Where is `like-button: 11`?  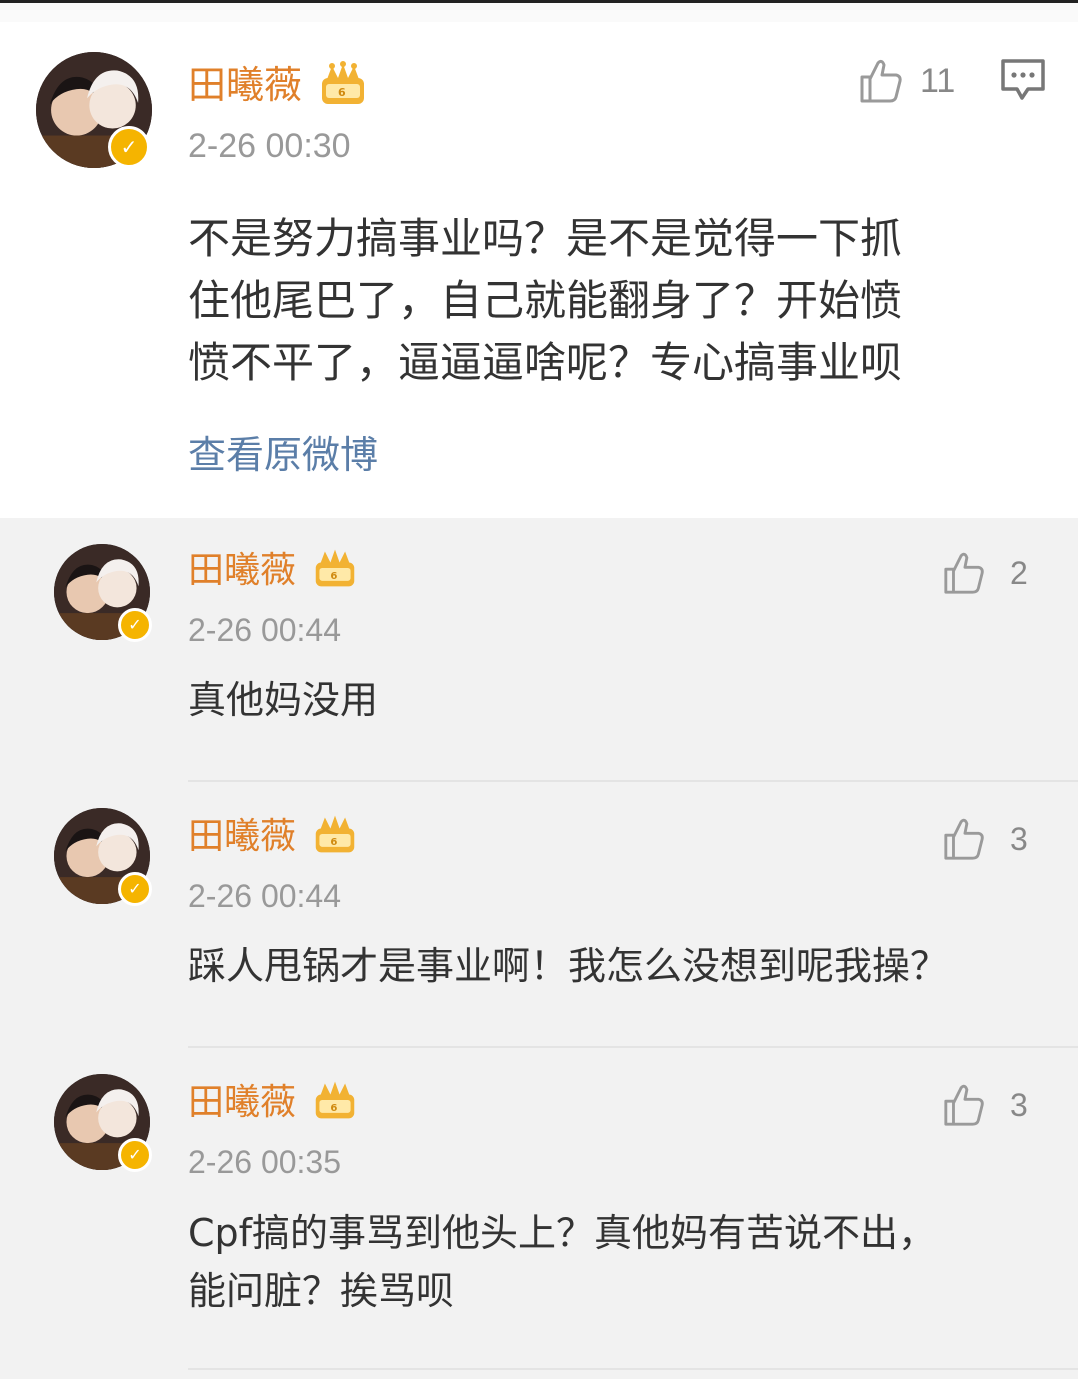 like-button: 11 is located at coordinates (906, 81).